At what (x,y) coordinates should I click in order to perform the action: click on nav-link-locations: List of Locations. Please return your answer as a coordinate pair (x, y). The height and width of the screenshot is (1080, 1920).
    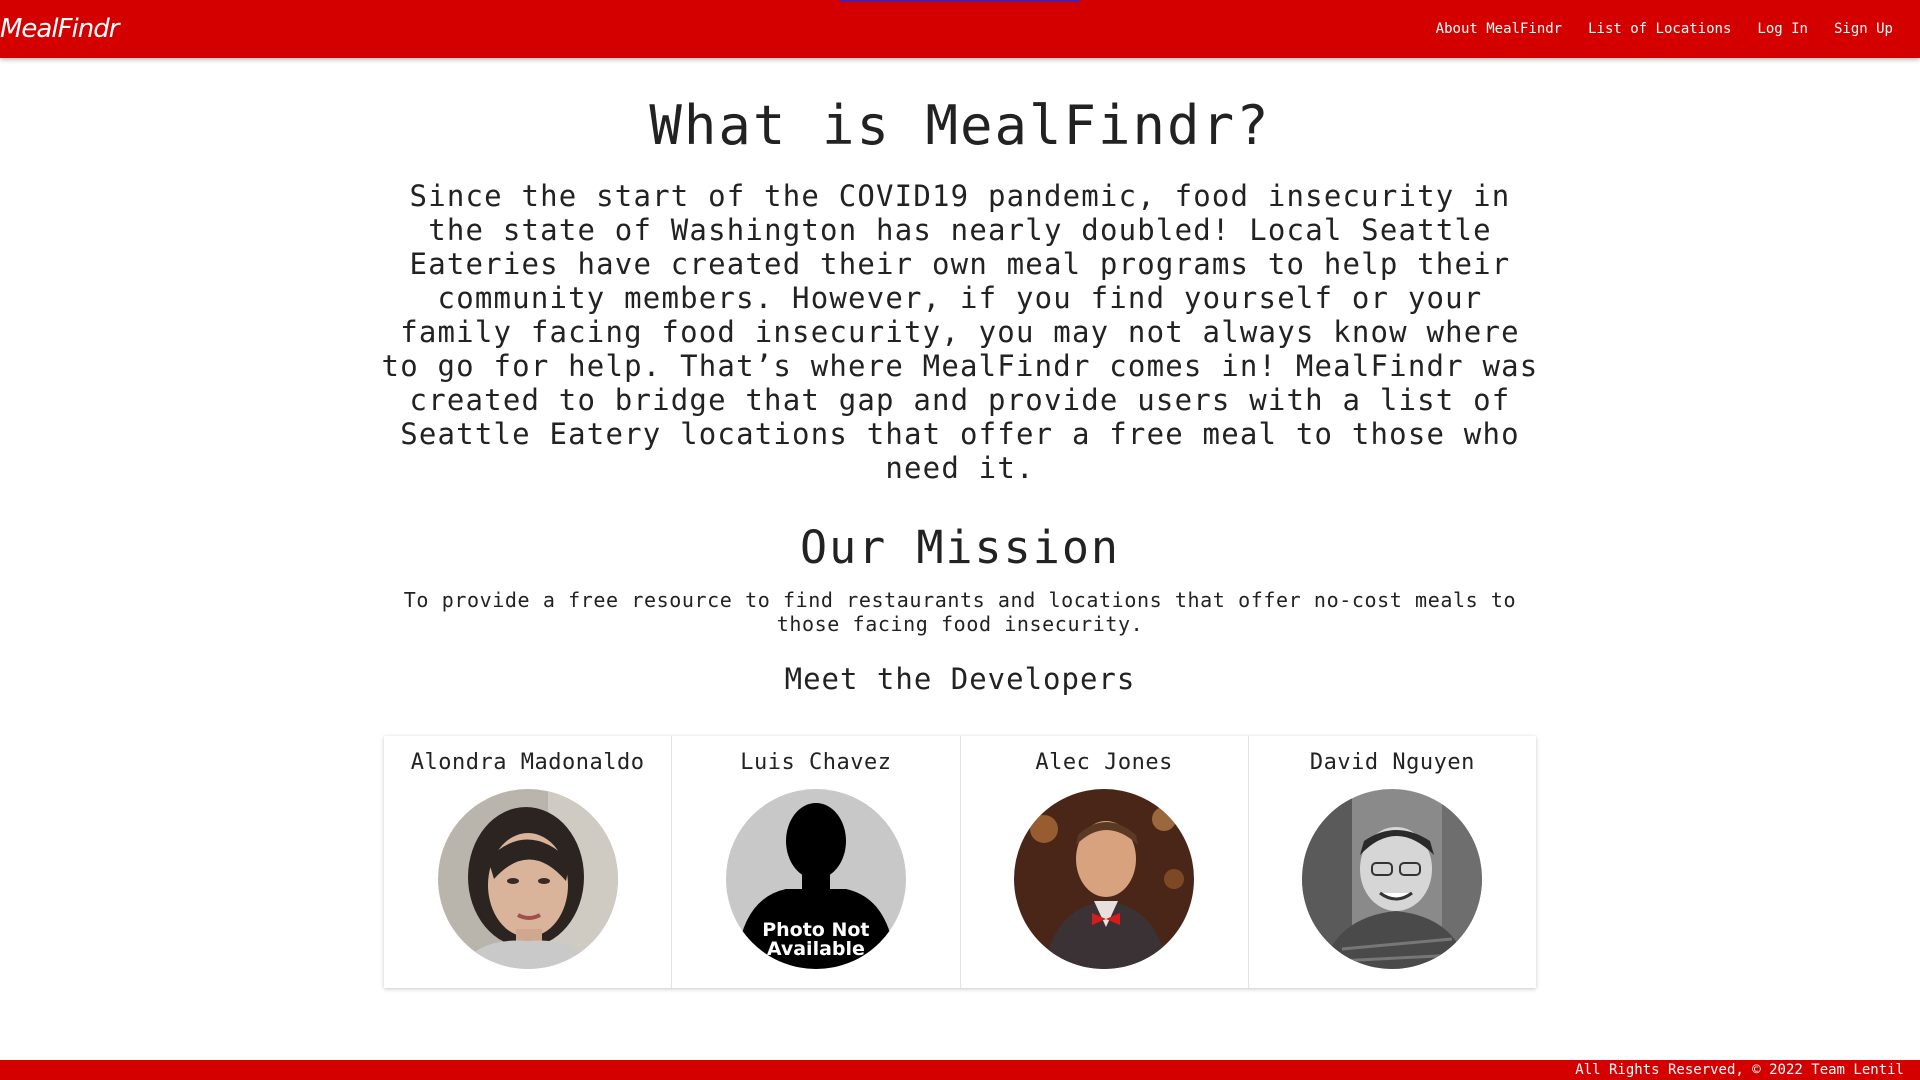
    Looking at the image, I should click on (1659, 29).